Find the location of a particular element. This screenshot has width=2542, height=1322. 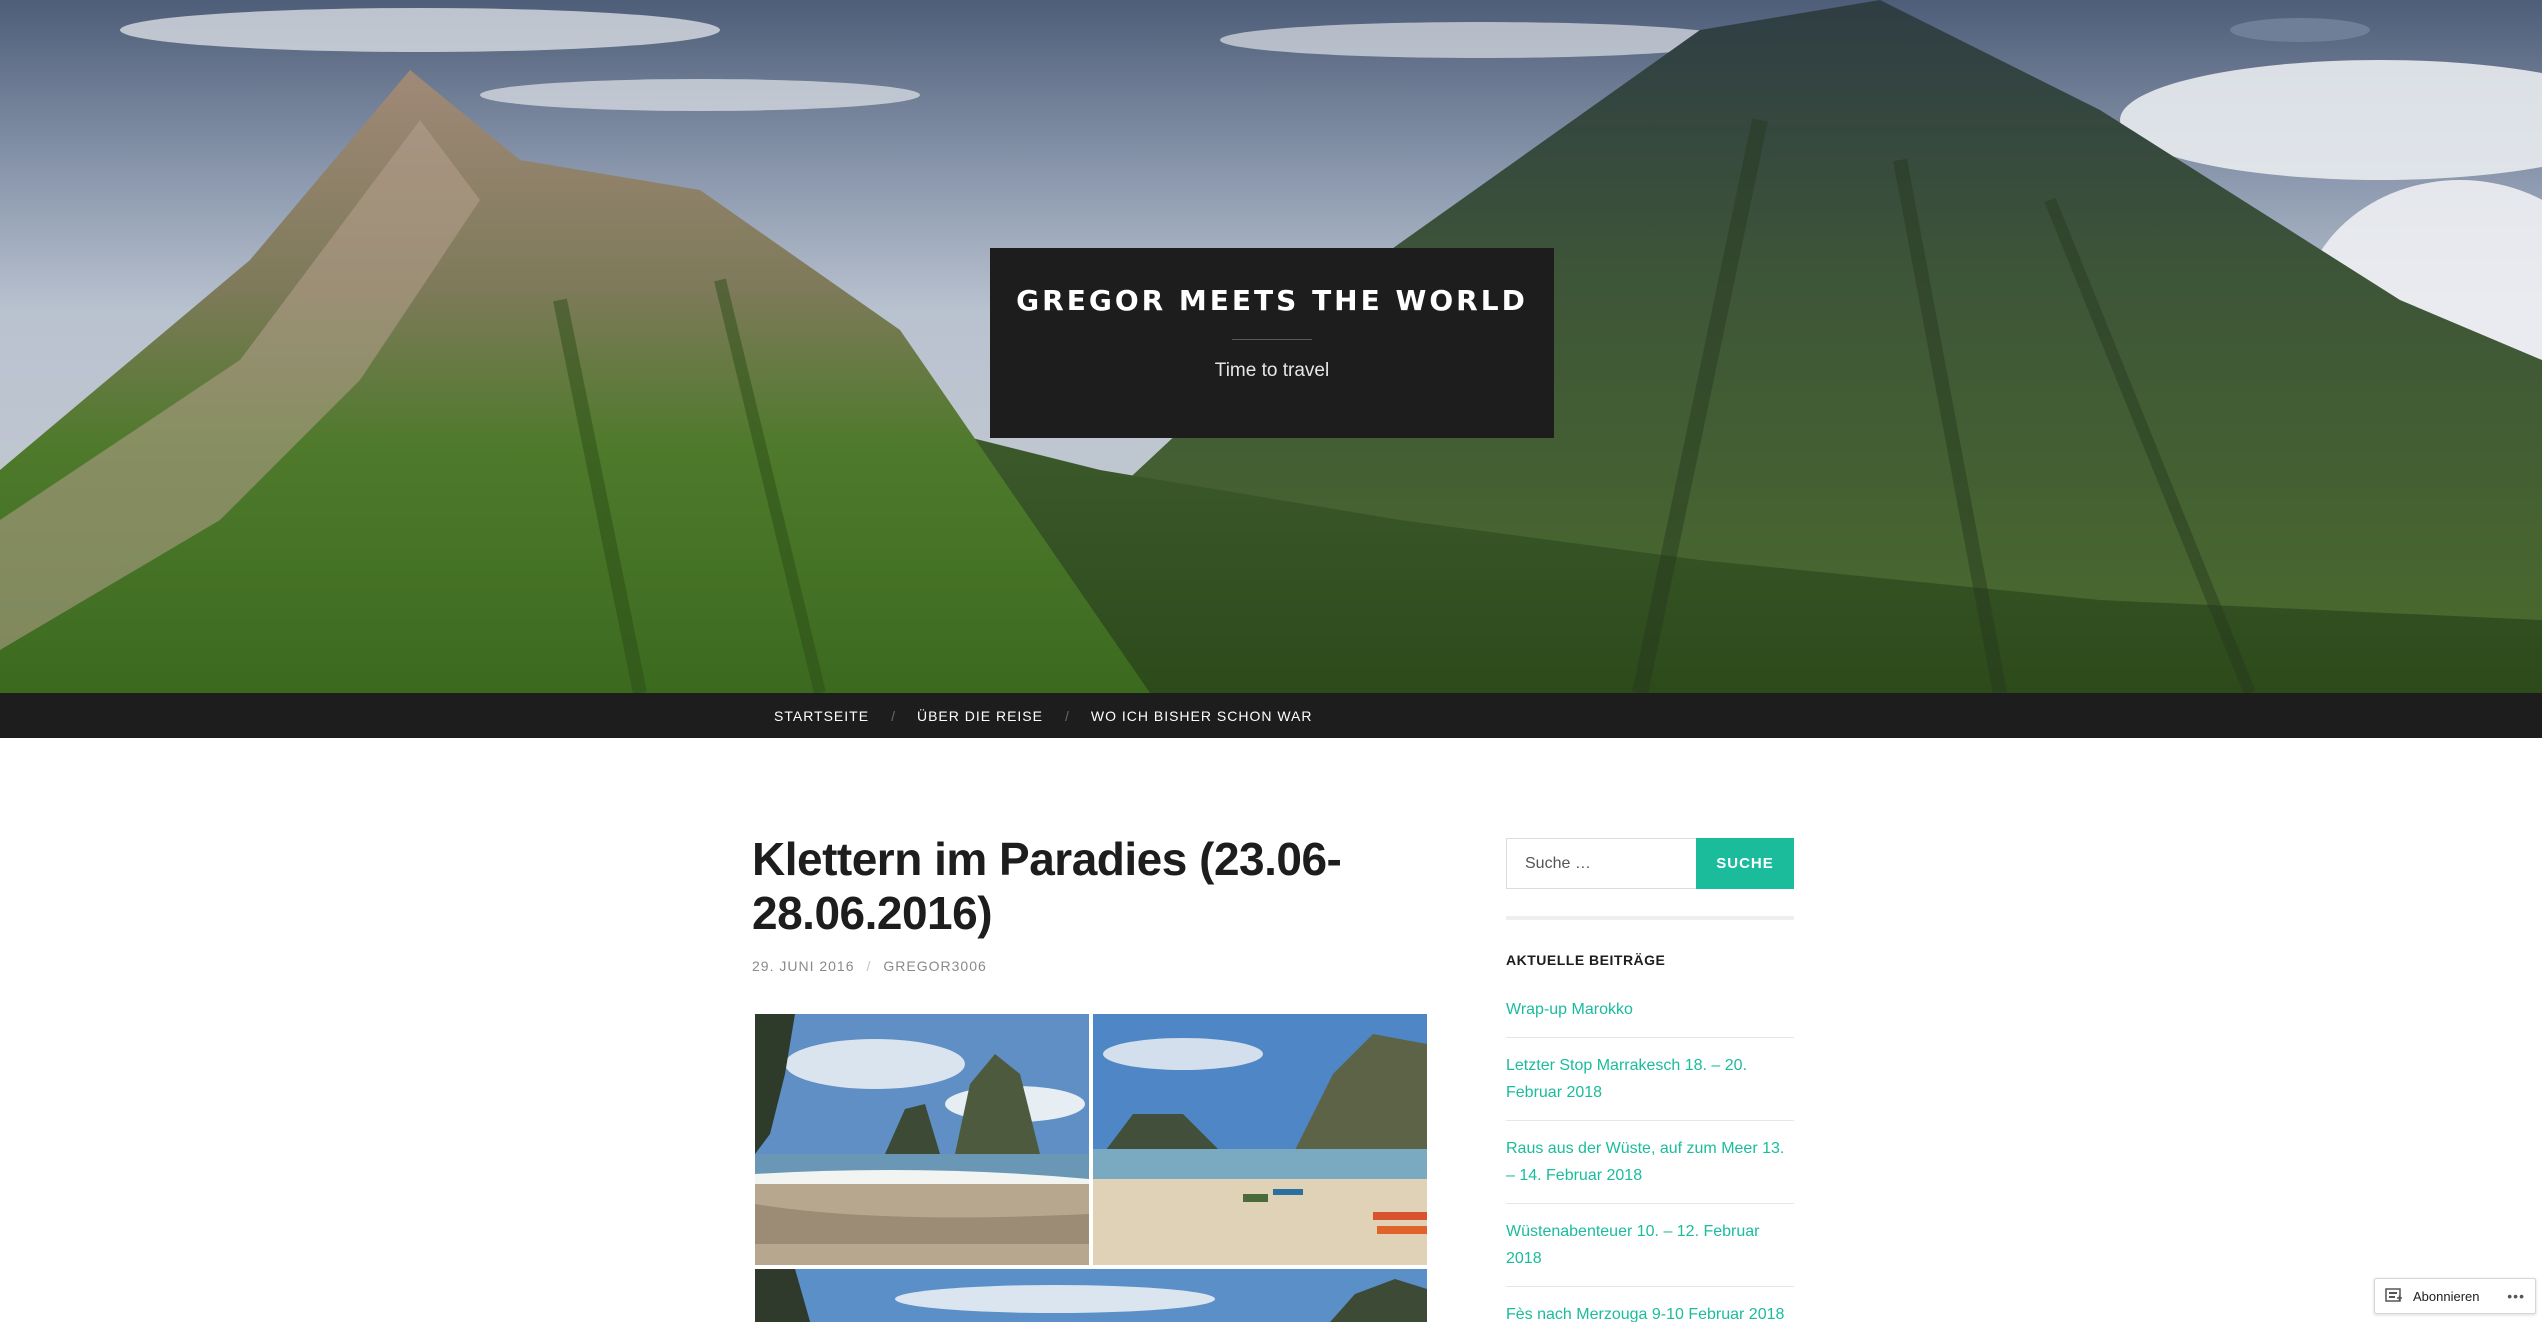

cliff-panorama-photo is located at coordinates (1091, 1295).